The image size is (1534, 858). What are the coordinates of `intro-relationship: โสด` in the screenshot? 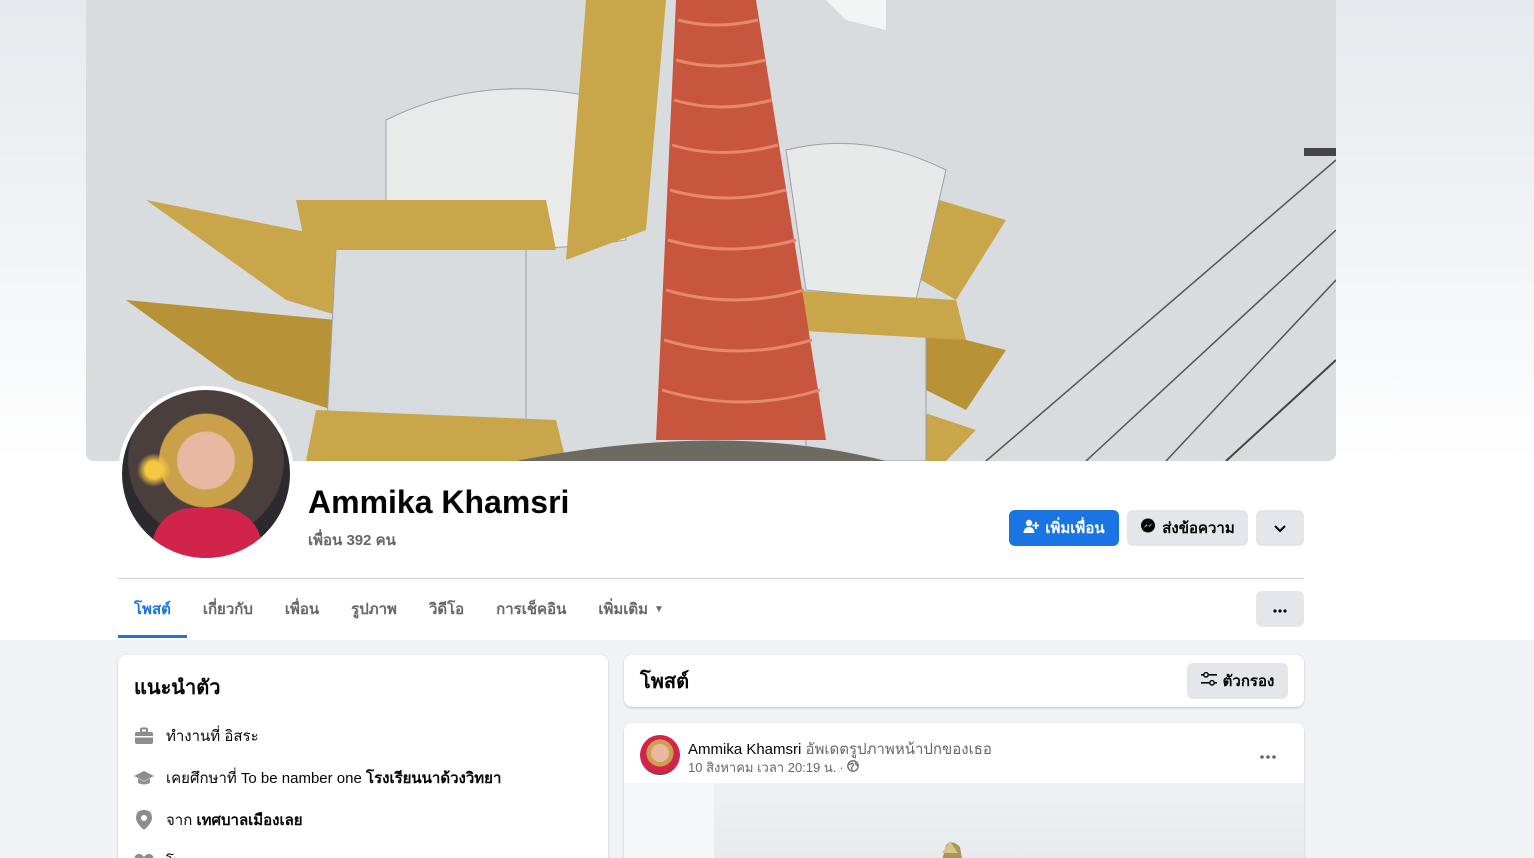 It's located at (363, 849).